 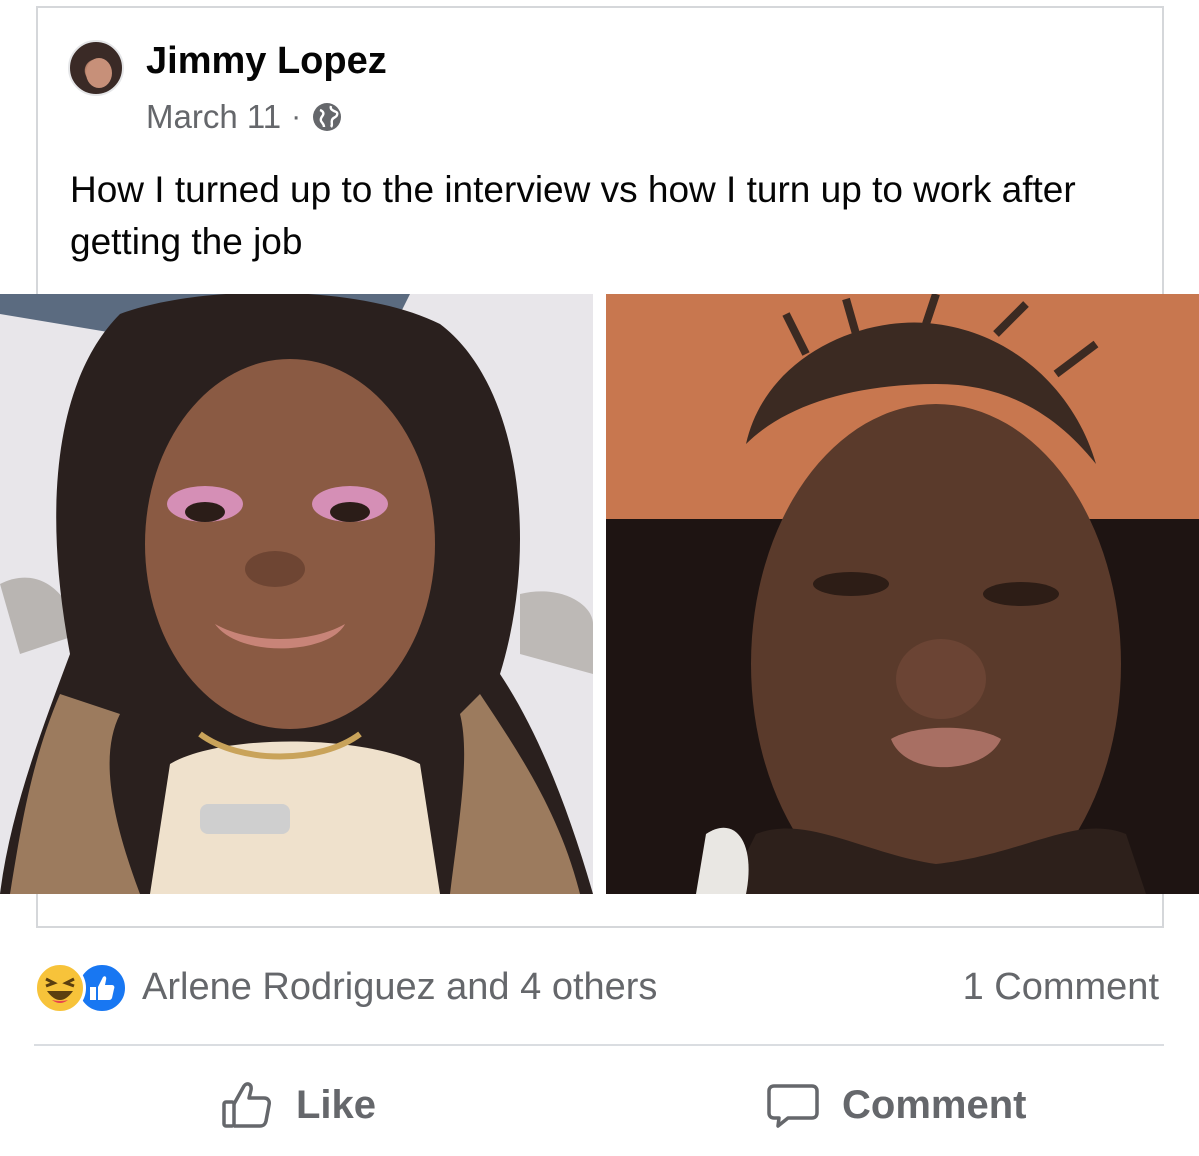 I want to click on comment-button: Comment, so click(x=896, y=1105).